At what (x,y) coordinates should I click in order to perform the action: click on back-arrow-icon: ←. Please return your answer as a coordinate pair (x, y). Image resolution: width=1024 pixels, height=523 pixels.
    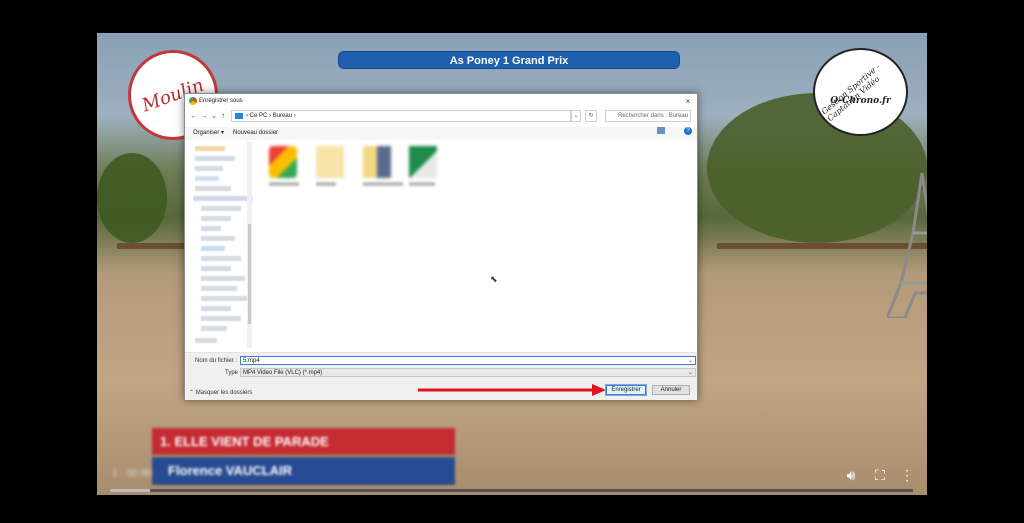
    Looking at the image, I should click on (194, 116).